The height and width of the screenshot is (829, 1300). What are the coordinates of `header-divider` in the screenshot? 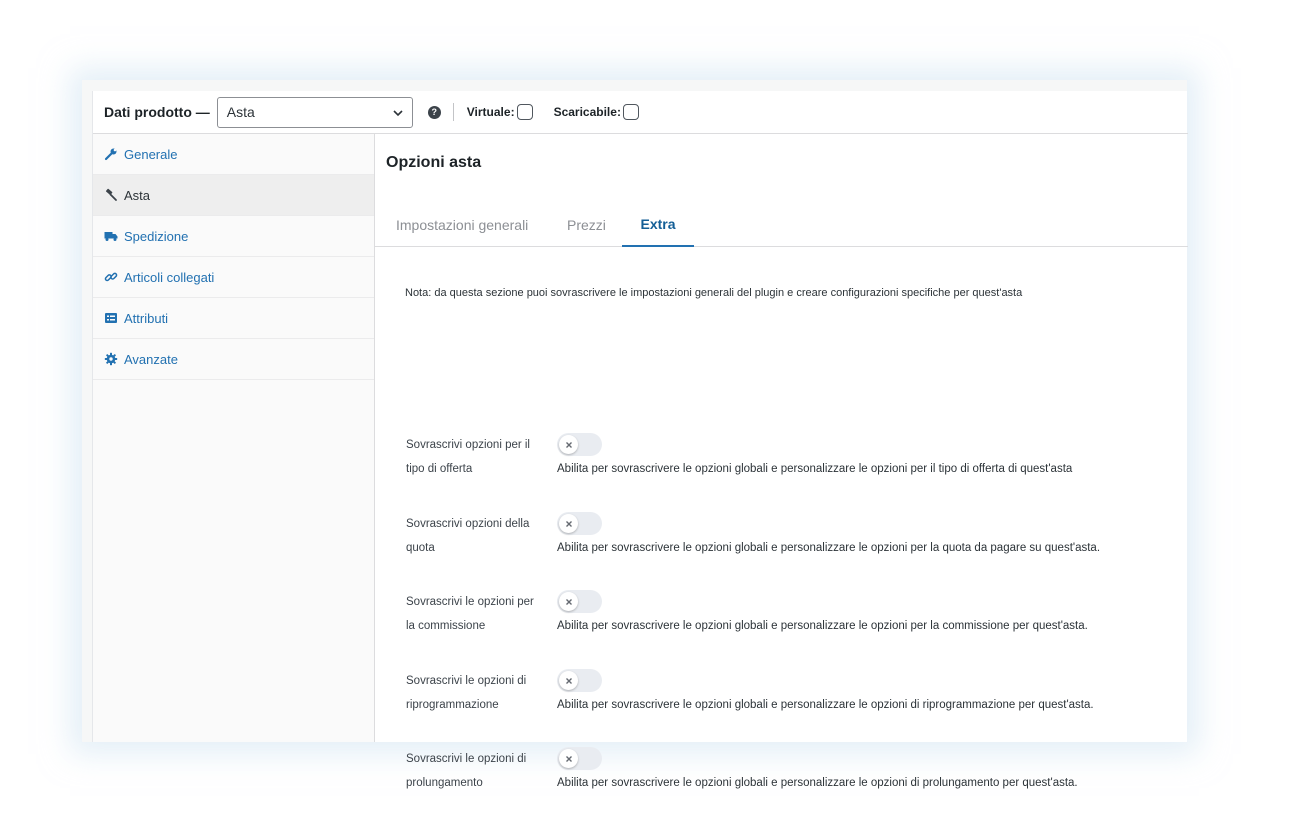 It's located at (453, 112).